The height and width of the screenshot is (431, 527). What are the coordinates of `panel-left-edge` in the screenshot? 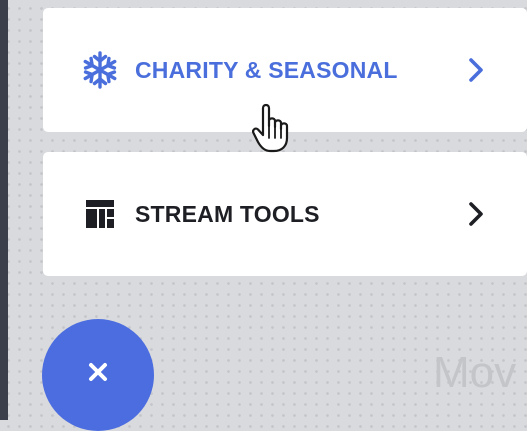 It's located at (4, 210).